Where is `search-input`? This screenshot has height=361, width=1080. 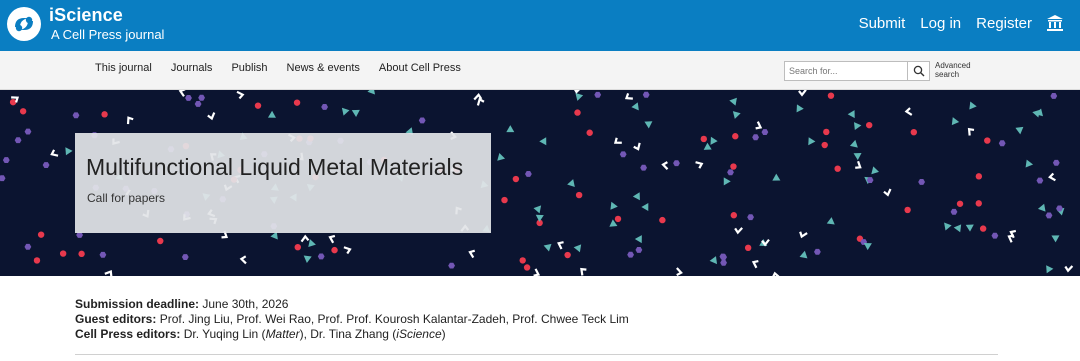 search-input is located at coordinates (846, 71).